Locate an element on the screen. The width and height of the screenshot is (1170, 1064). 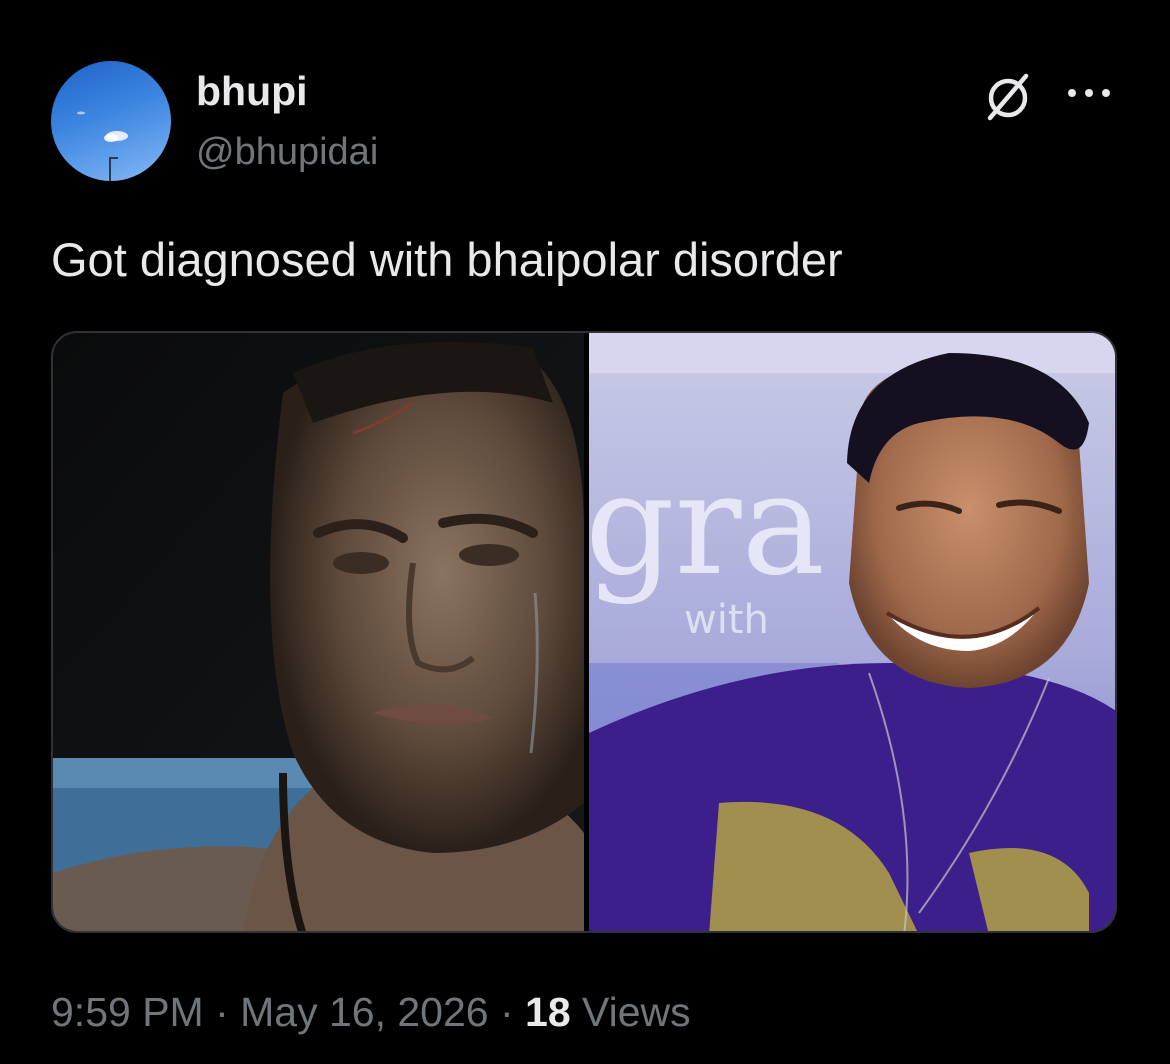
tweet-time: 9:59 PM is located at coordinates (127, 1012).